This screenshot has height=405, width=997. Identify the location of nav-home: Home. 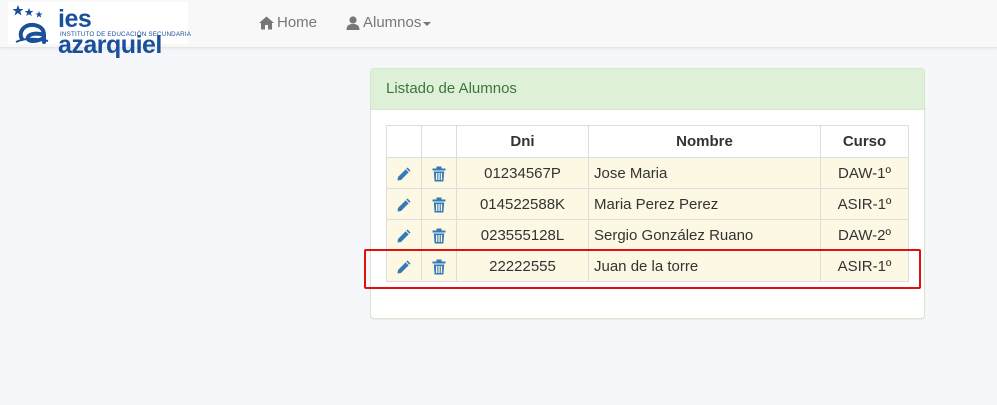
(288, 23).